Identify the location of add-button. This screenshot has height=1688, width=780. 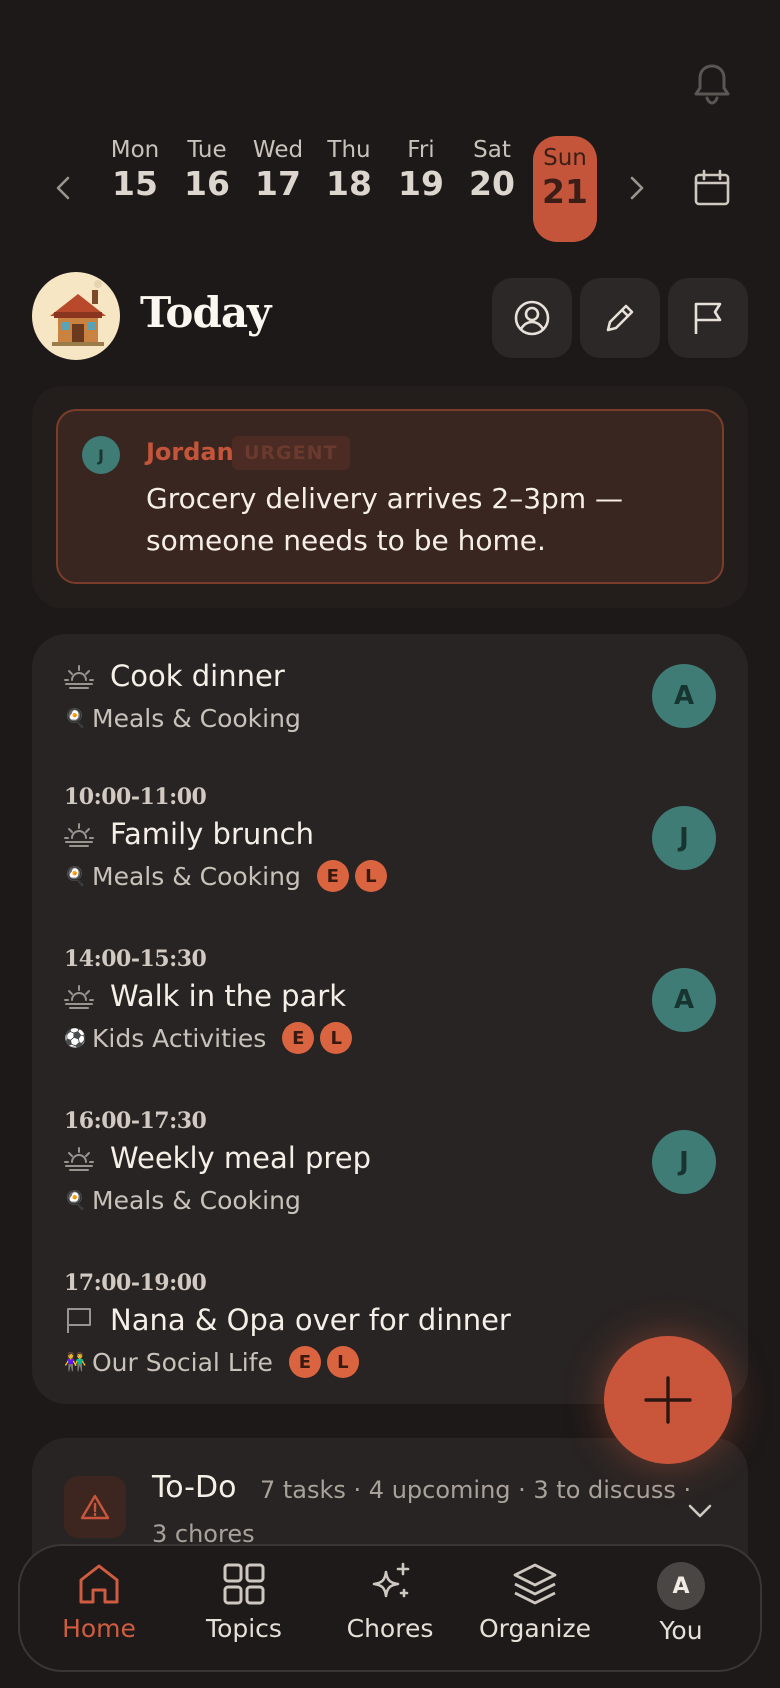
(668, 1400).